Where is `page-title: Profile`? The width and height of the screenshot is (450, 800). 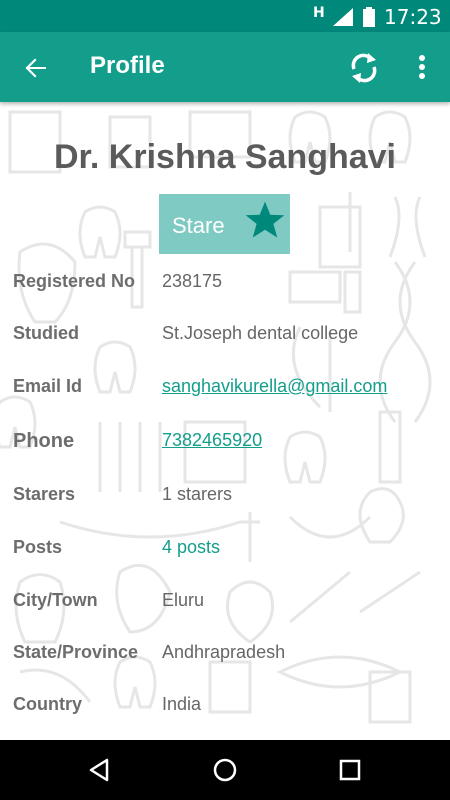
page-title: Profile is located at coordinates (127, 65).